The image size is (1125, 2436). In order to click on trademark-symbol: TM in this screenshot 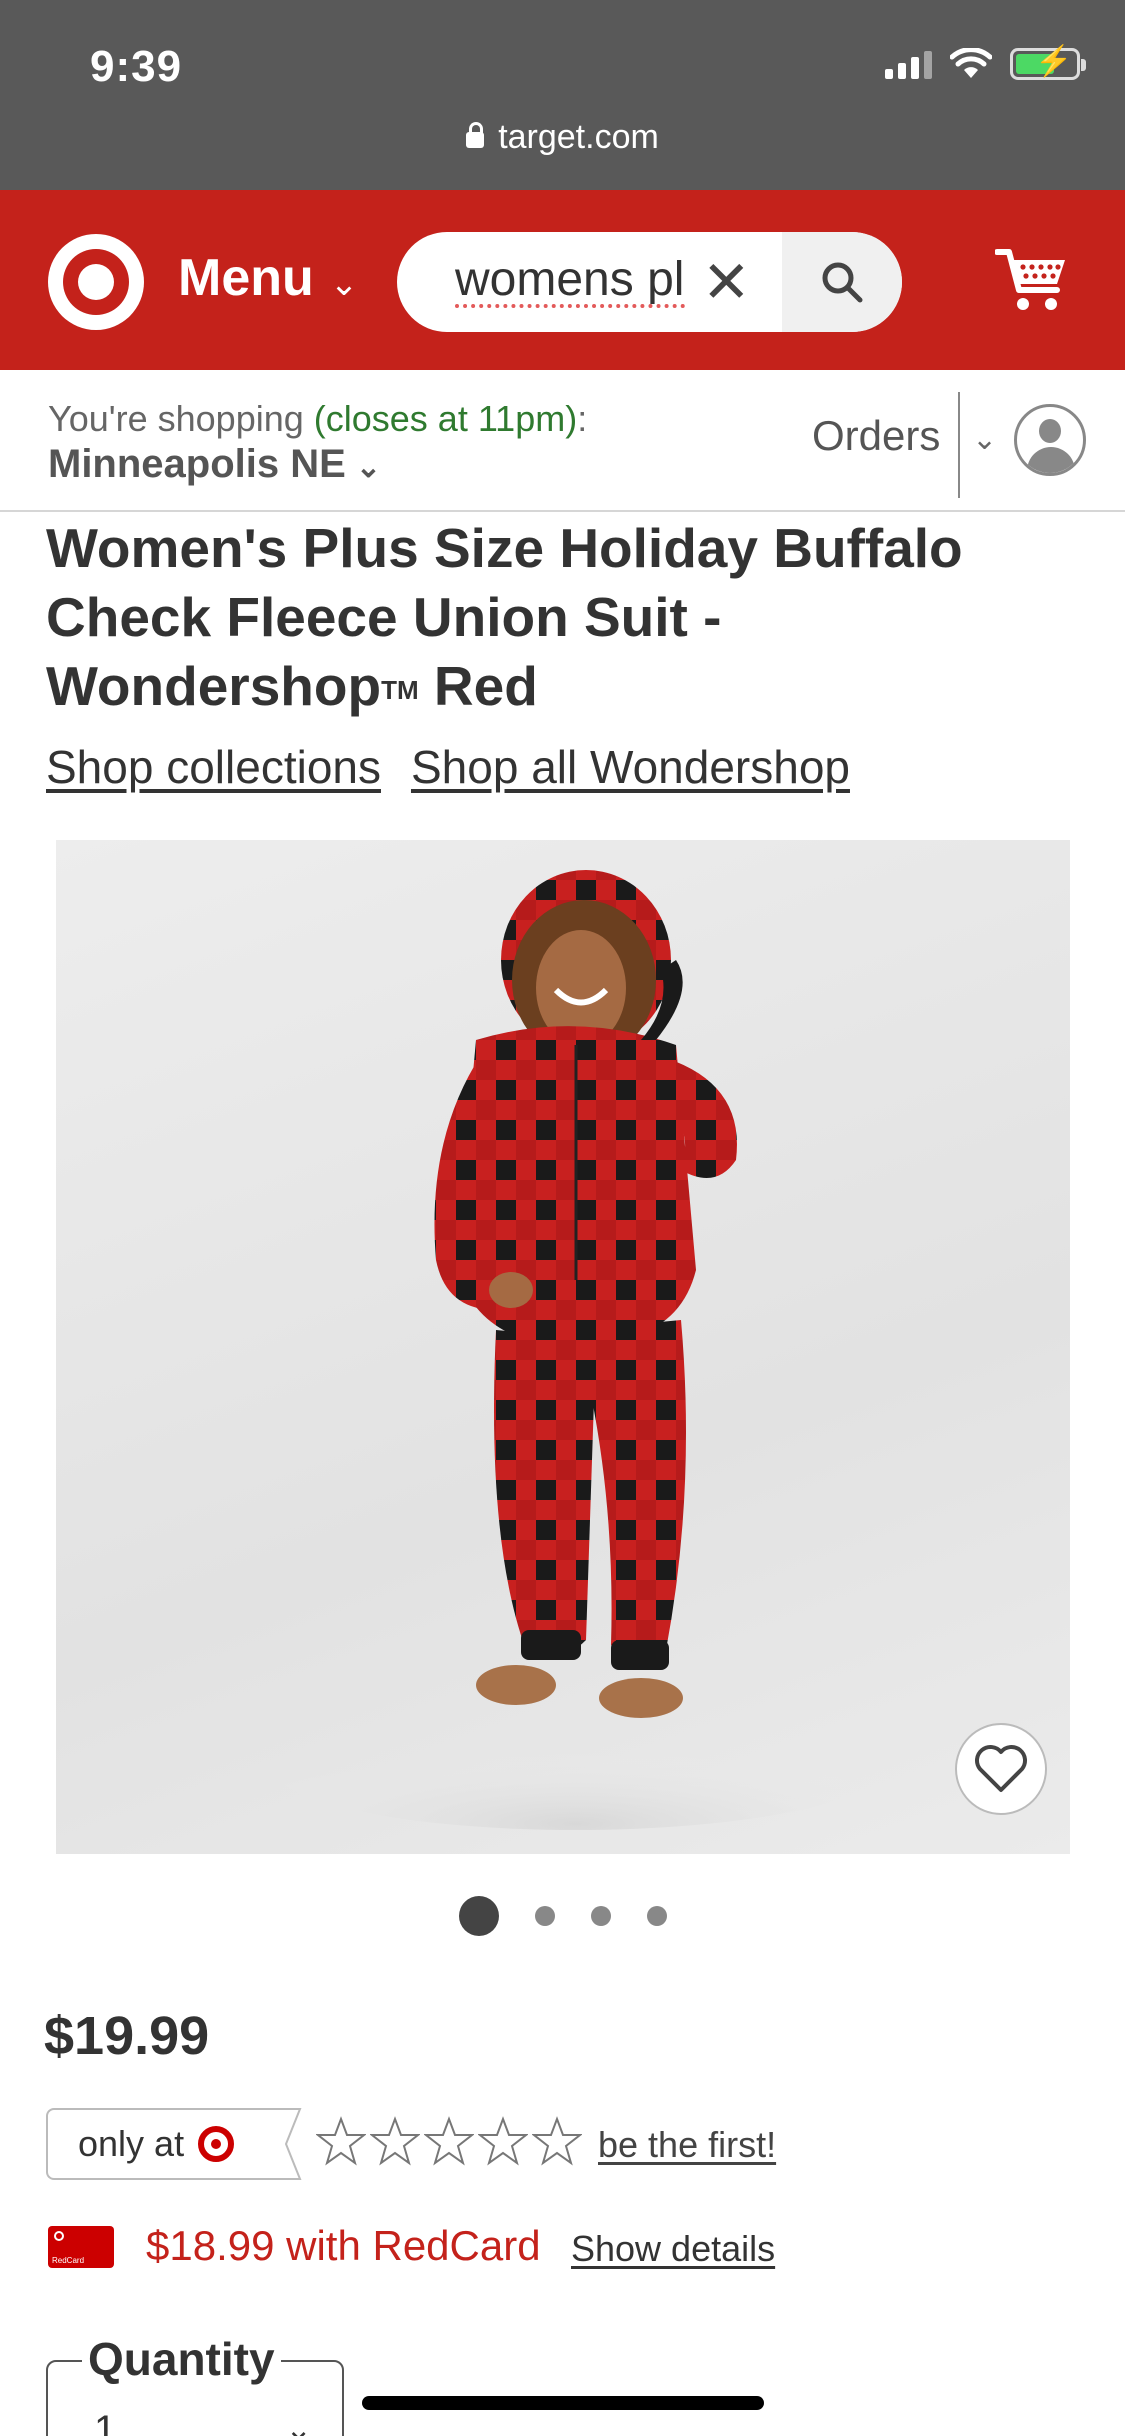, I will do `click(400, 690)`.